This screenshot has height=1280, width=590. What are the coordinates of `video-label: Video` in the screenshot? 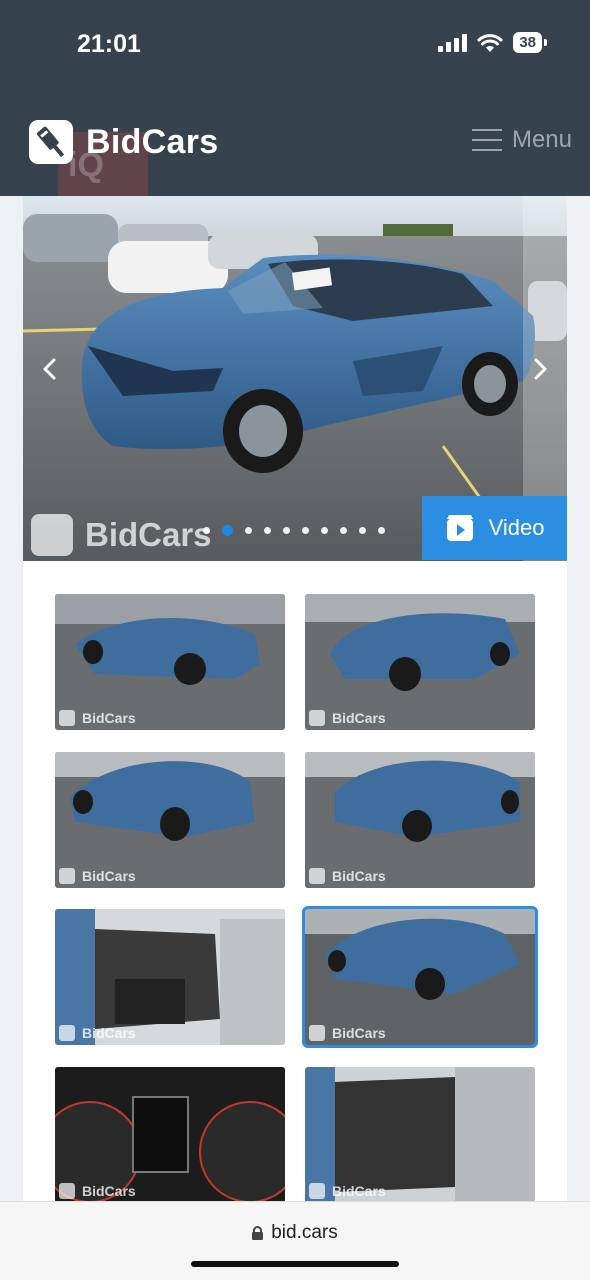 It's located at (516, 527).